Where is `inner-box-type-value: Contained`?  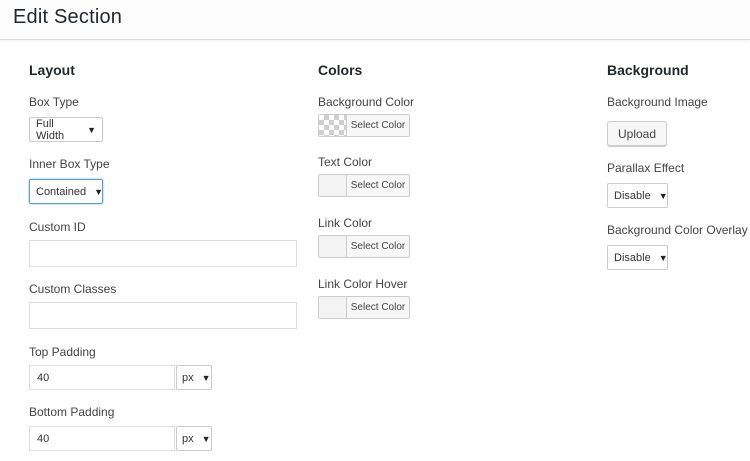 inner-box-type-value: Contained is located at coordinates (61, 191).